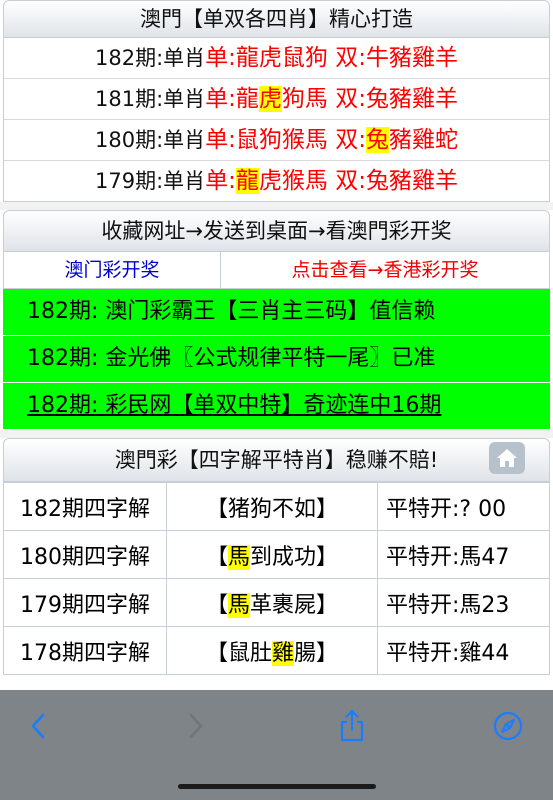 This screenshot has width=553, height=800. Describe the element at coordinates (238, 509) in the screenshot. I see `phrase-char: 猪` at that location.